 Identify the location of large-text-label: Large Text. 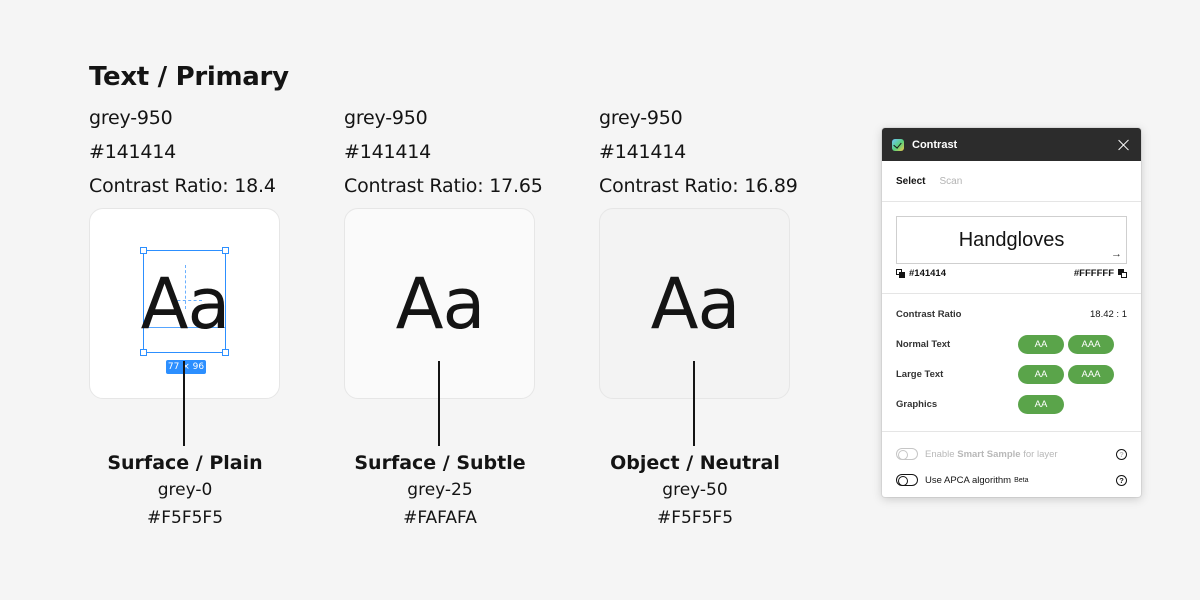
(920, 374).